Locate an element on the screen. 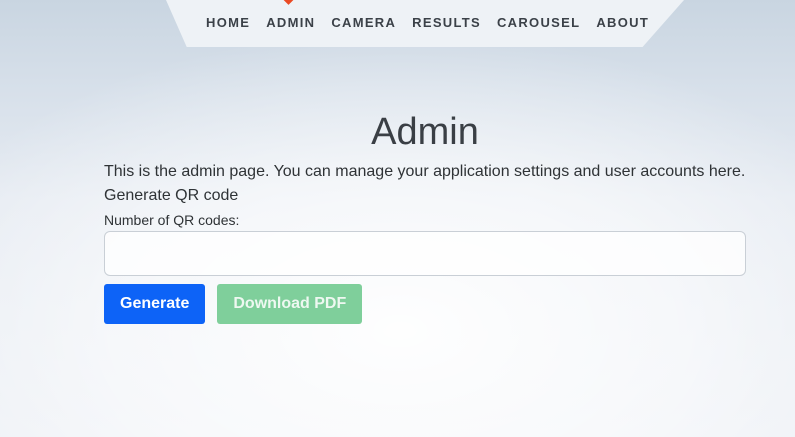  qr-section-title: Generate QR code is located at coordinates (171, 195).